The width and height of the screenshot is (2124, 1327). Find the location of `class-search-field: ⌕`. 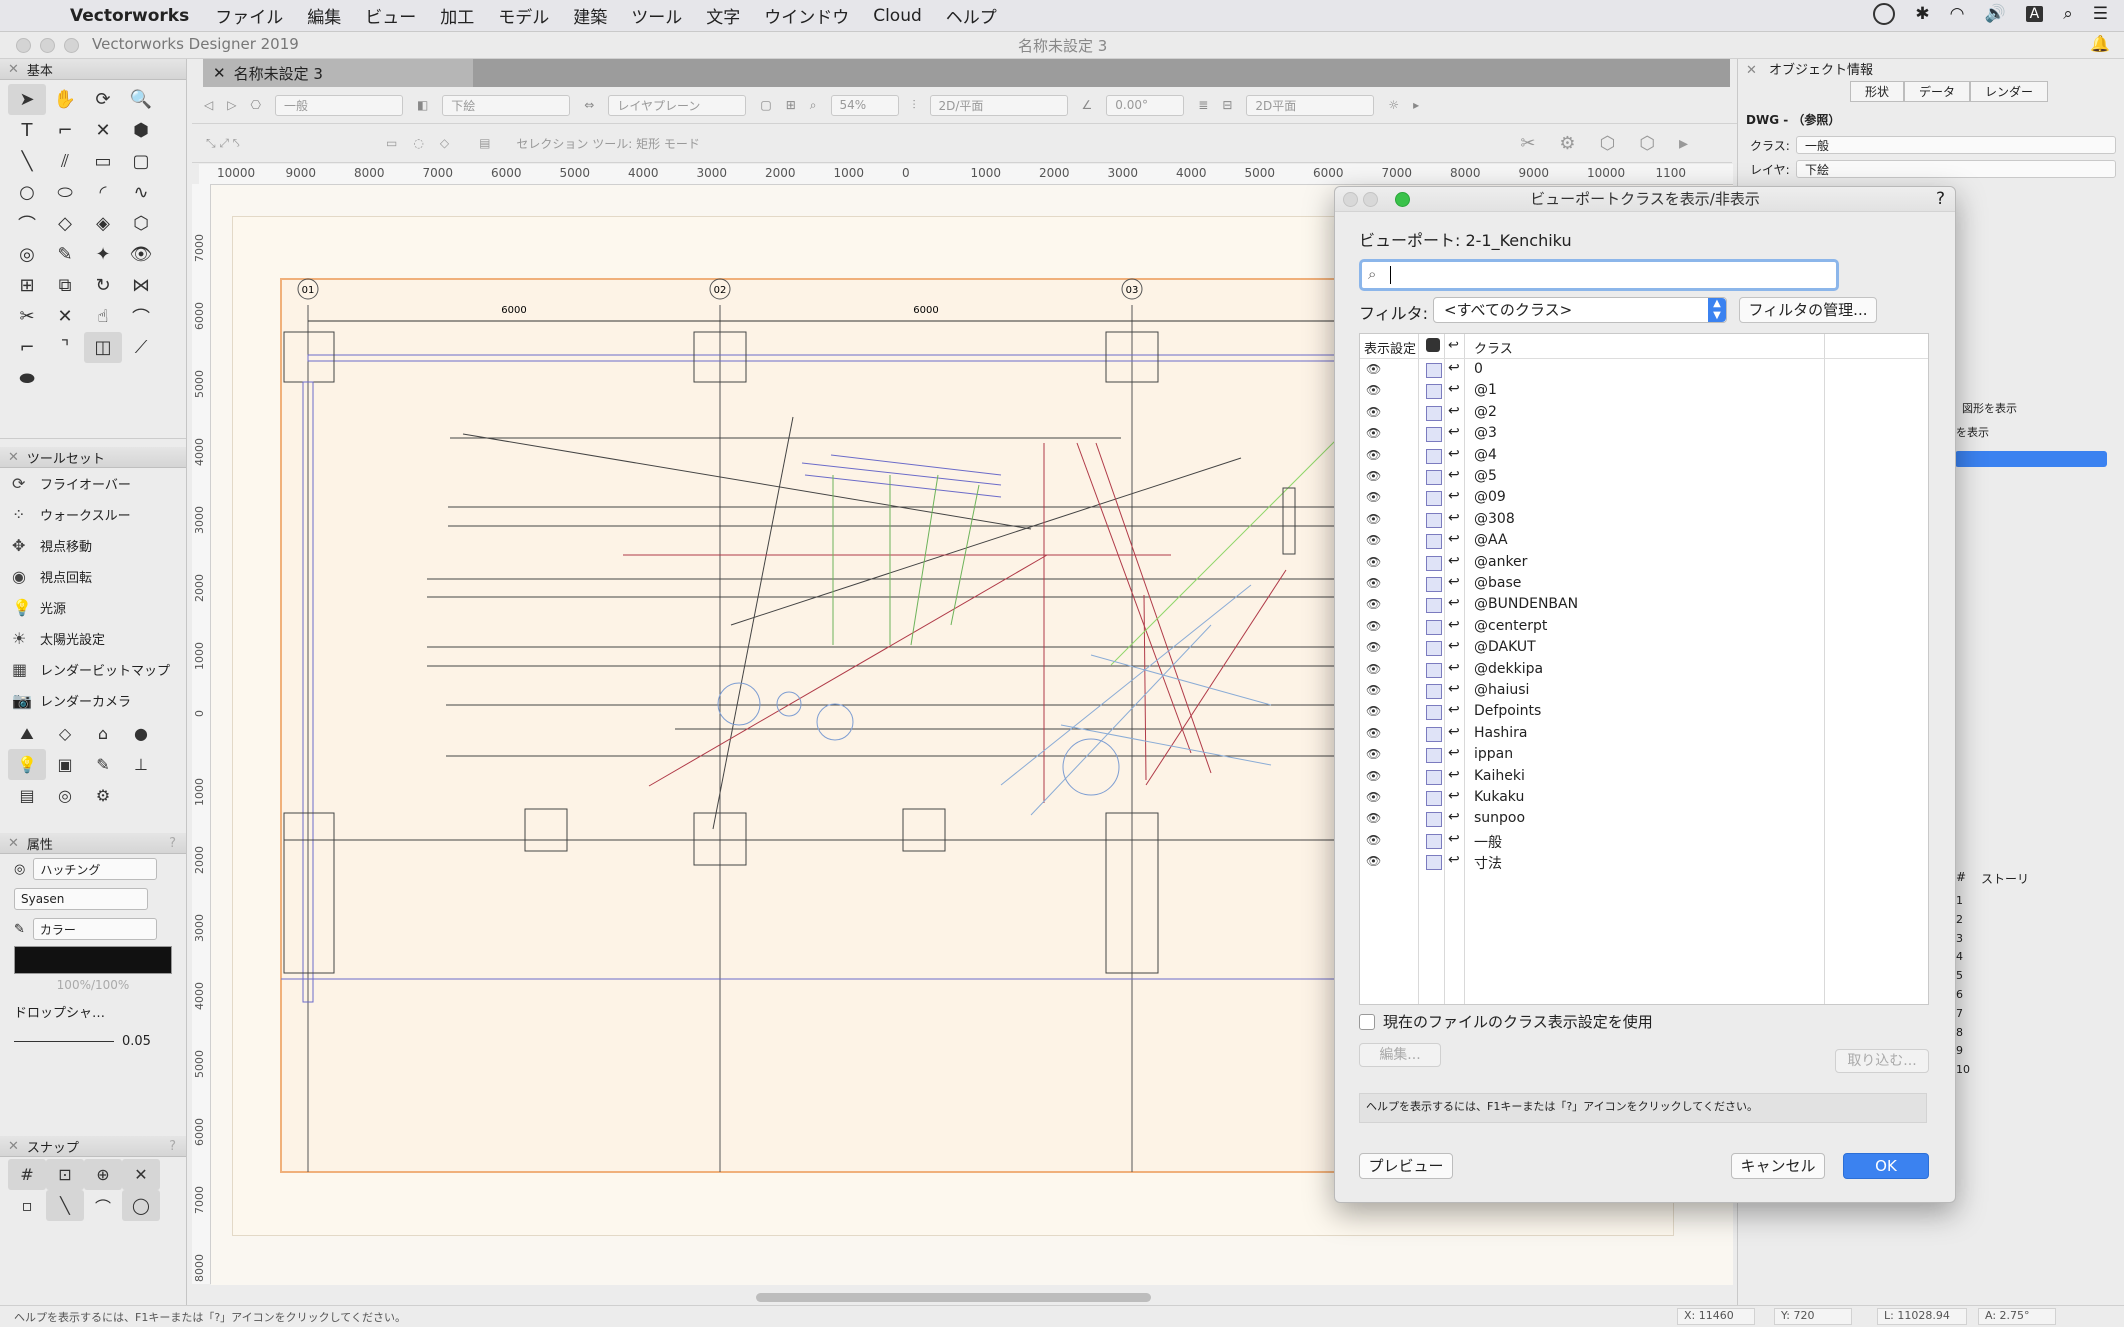

class-search-field: ⌕ is located at coordinates (1599, 275).